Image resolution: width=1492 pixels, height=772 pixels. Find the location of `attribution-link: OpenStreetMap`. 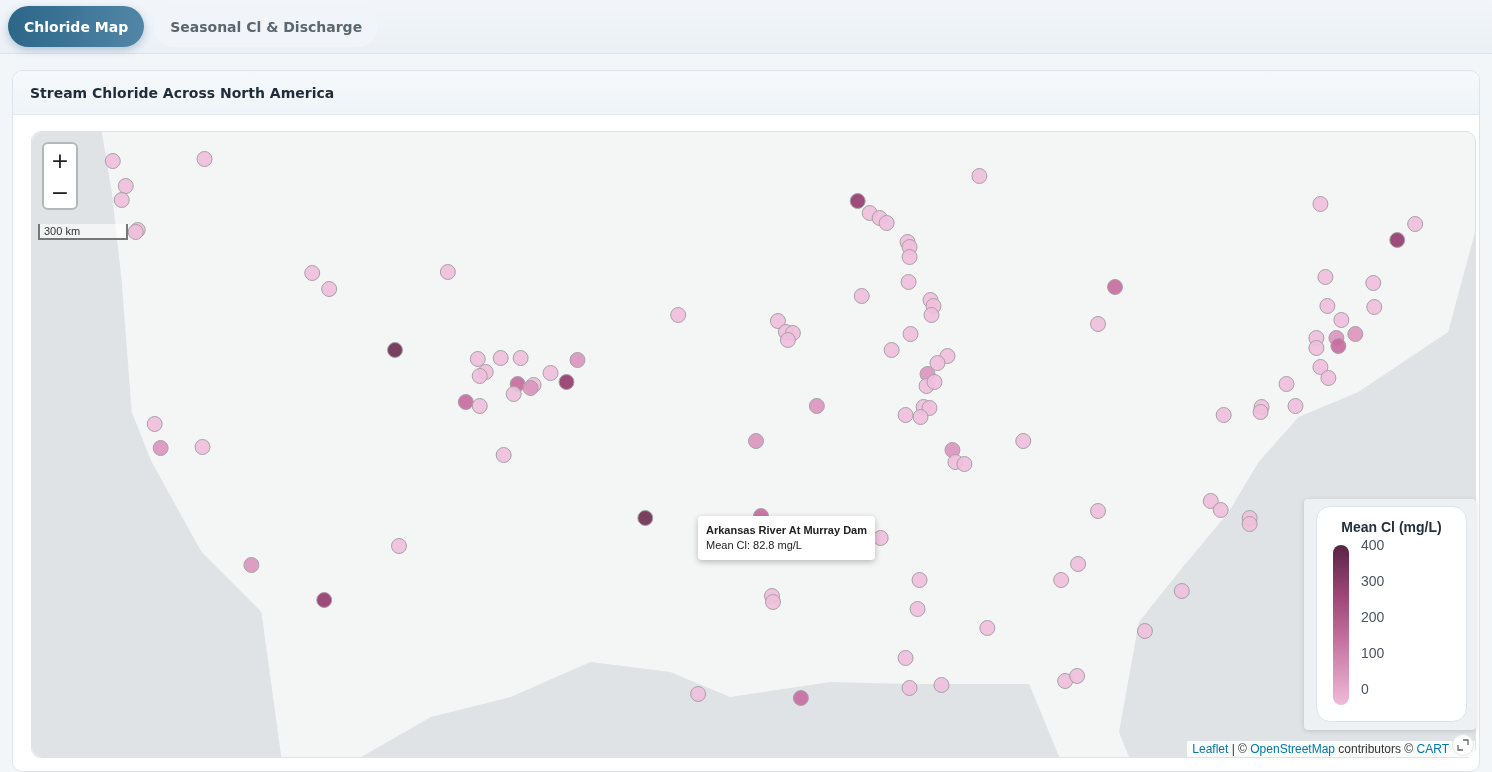

attribution-link: OpenStreetMap is located at coordinates (1292, 749).